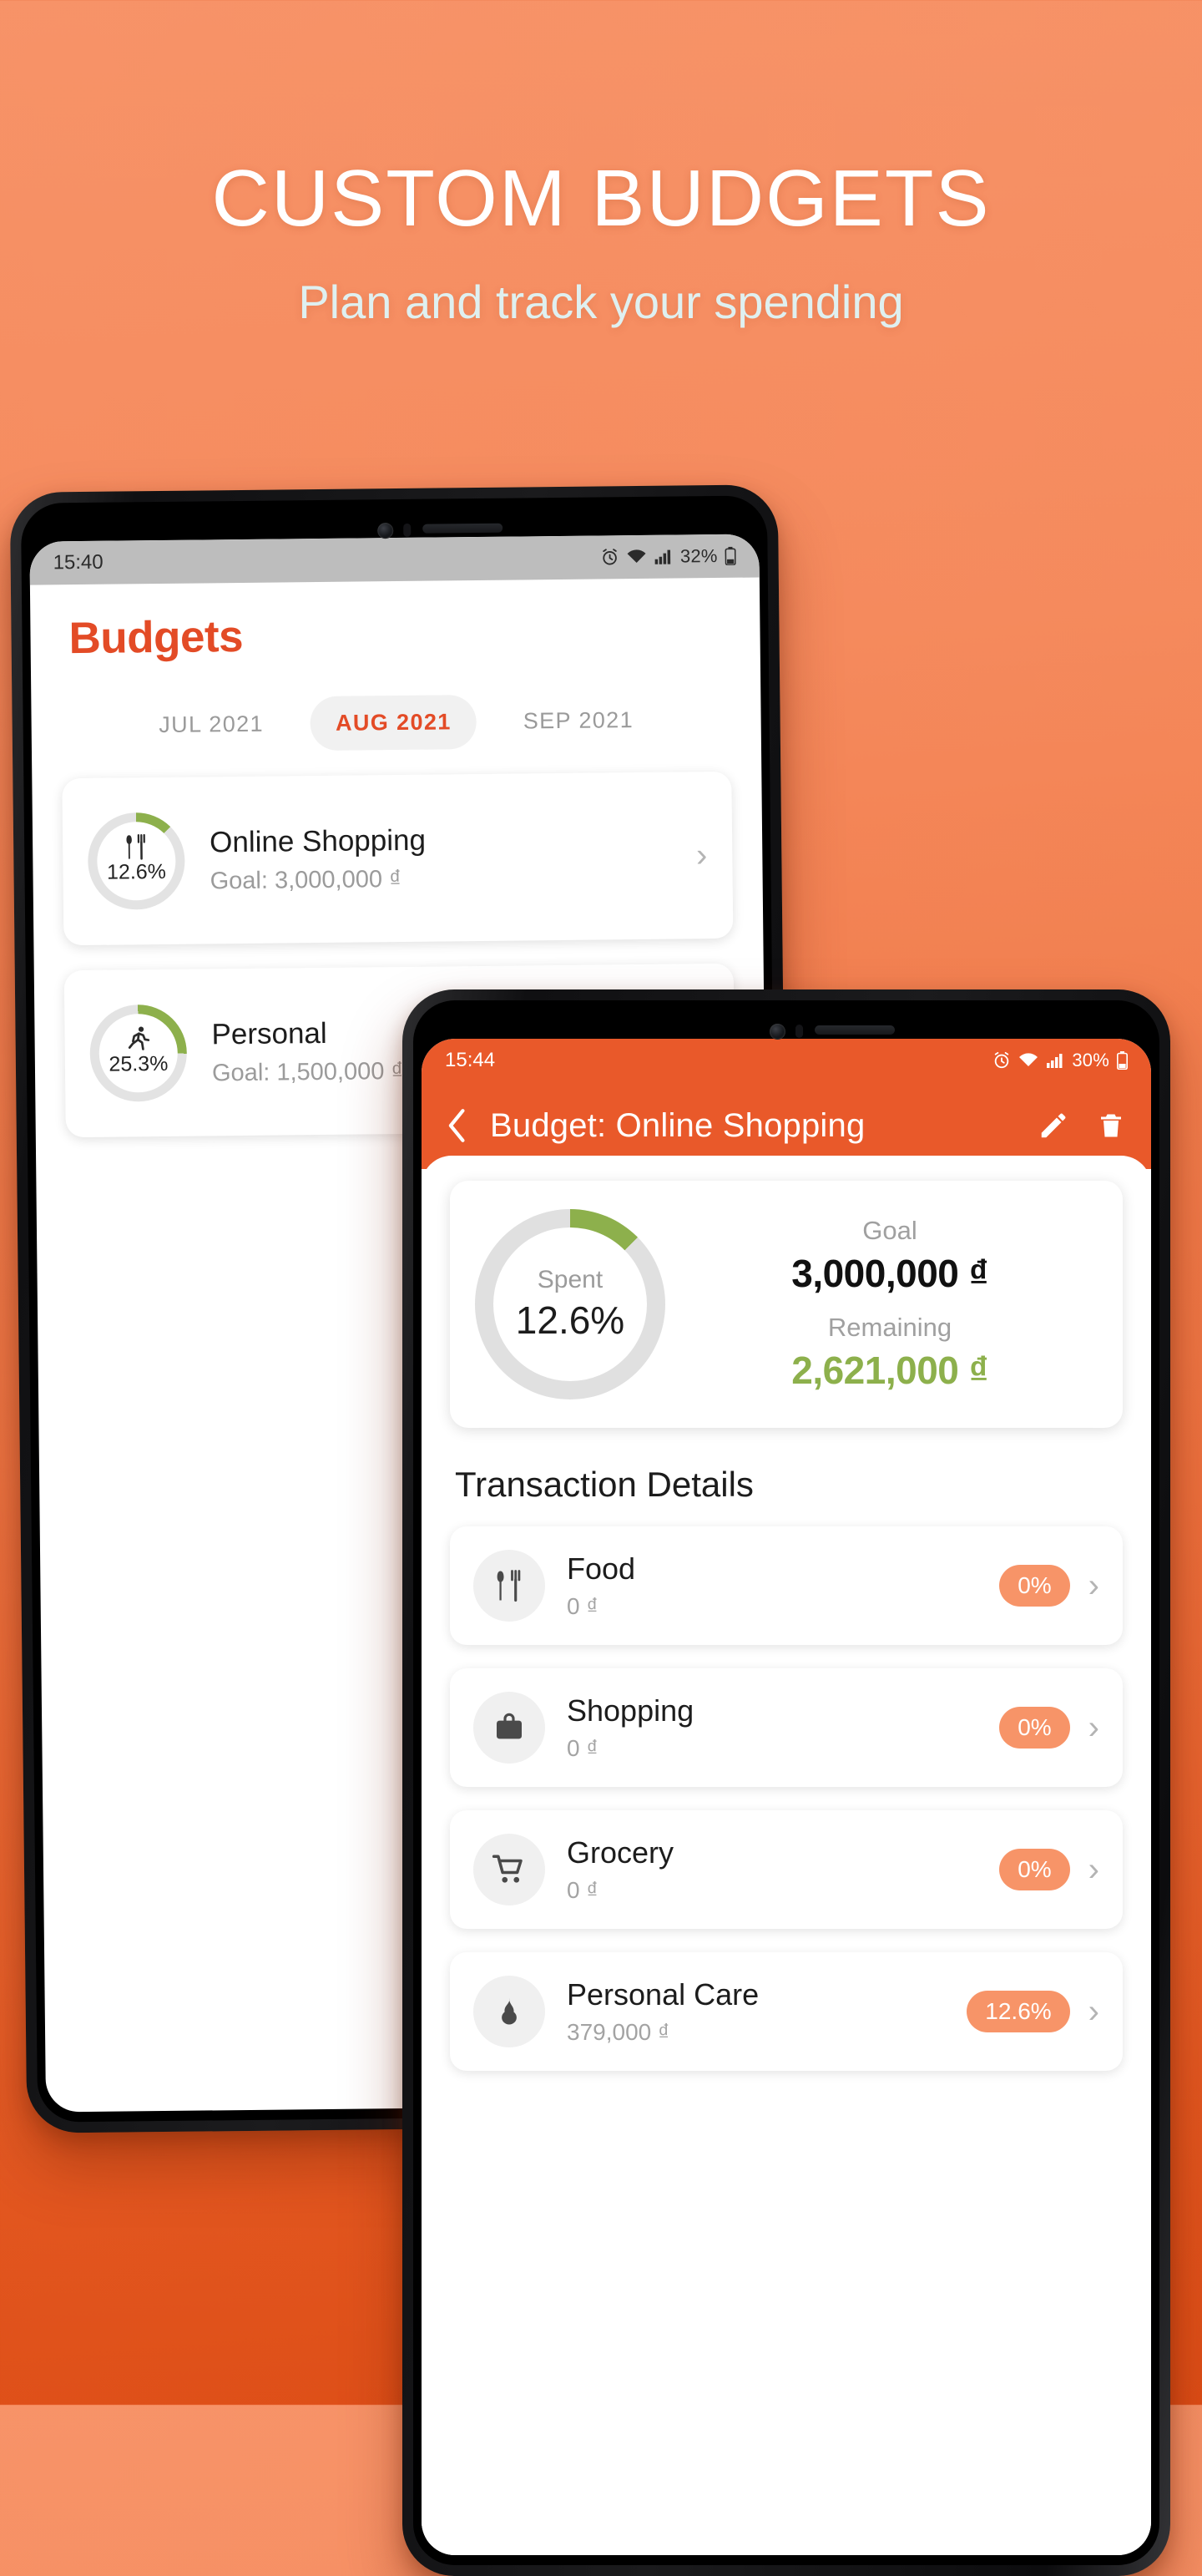  I want to click on app-bar-title: Budget: Online Shopping, so click(678, 1125).